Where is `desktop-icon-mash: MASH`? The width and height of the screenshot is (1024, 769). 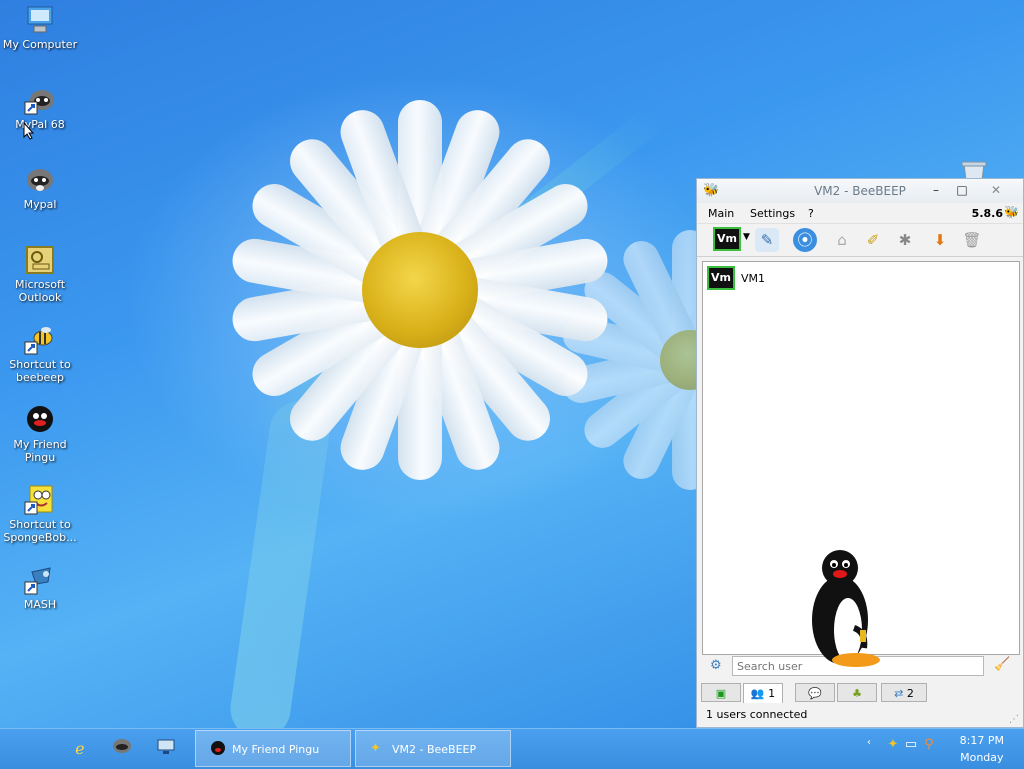
desktop-icon-mash: MASH is located at coordinates (40, 587).